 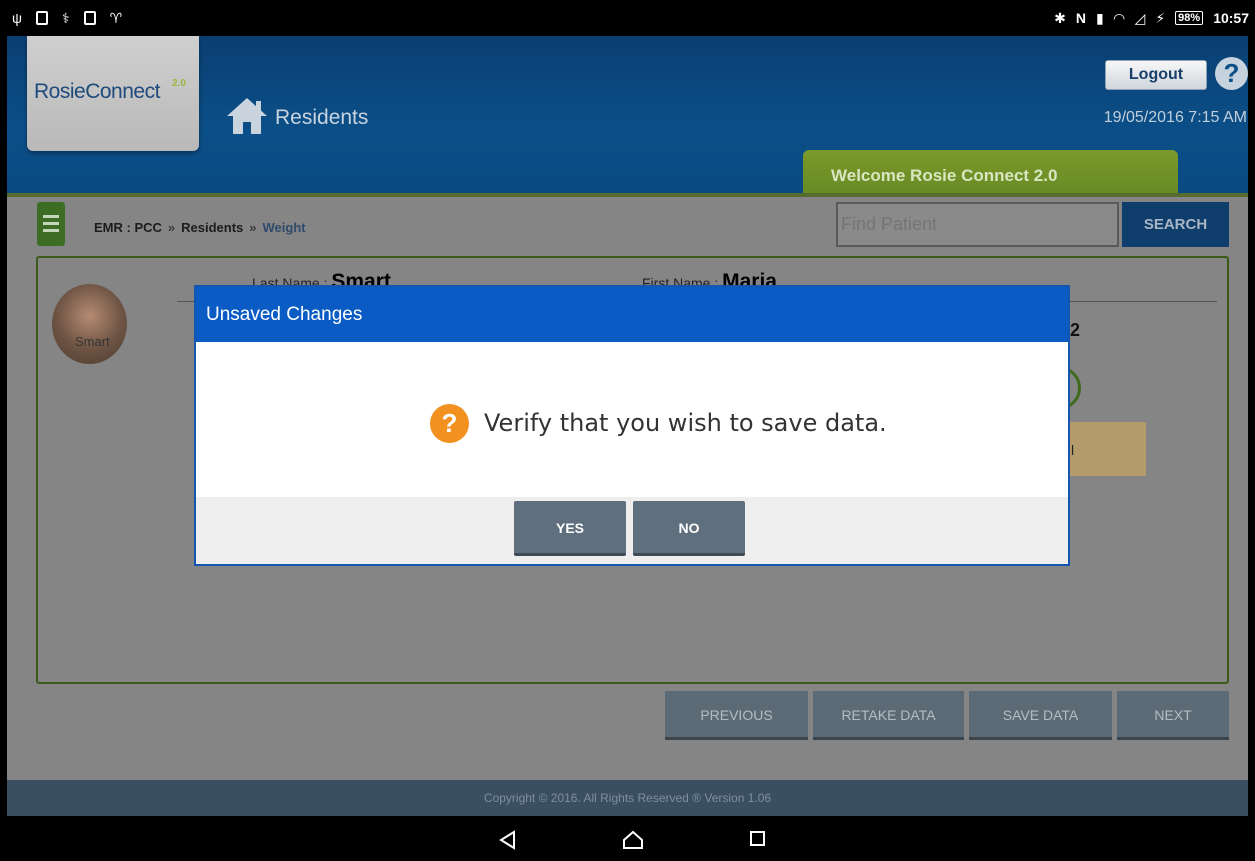 I want to click on logout-button: Logout, so click(x=1156, y=75).